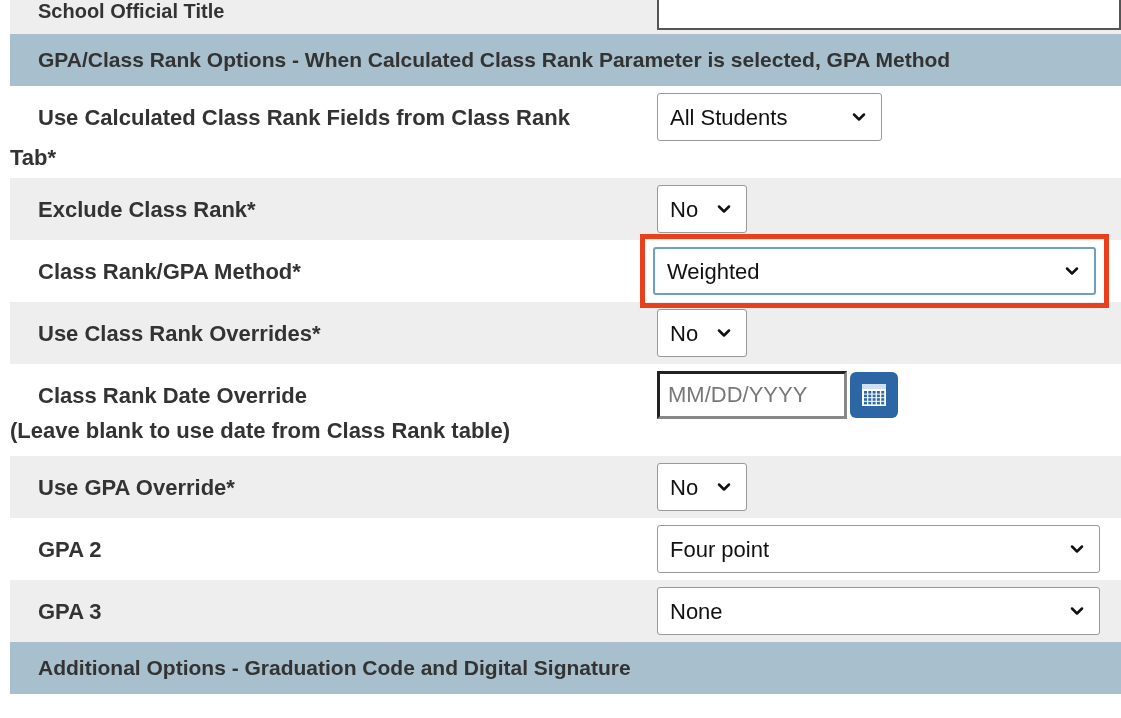 The height and width of the screenshot is (718, 1121). Describe the element at coordinates (878, 549) in the screenshot. I see `dropdown: Four point` at that location.